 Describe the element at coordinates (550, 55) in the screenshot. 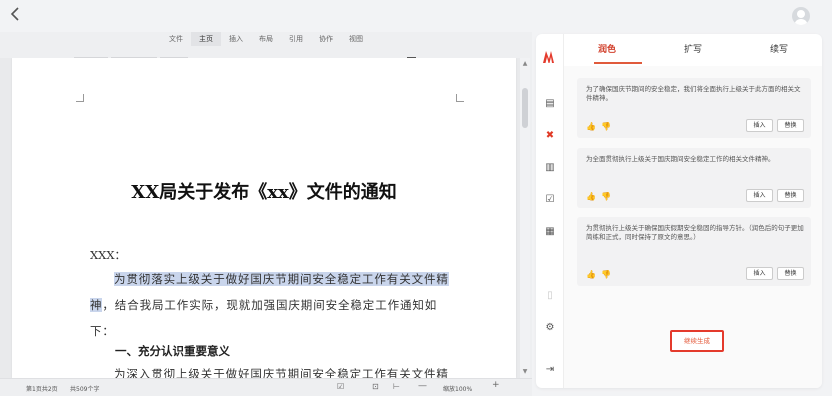

I see `app-logo-icon` at that location.